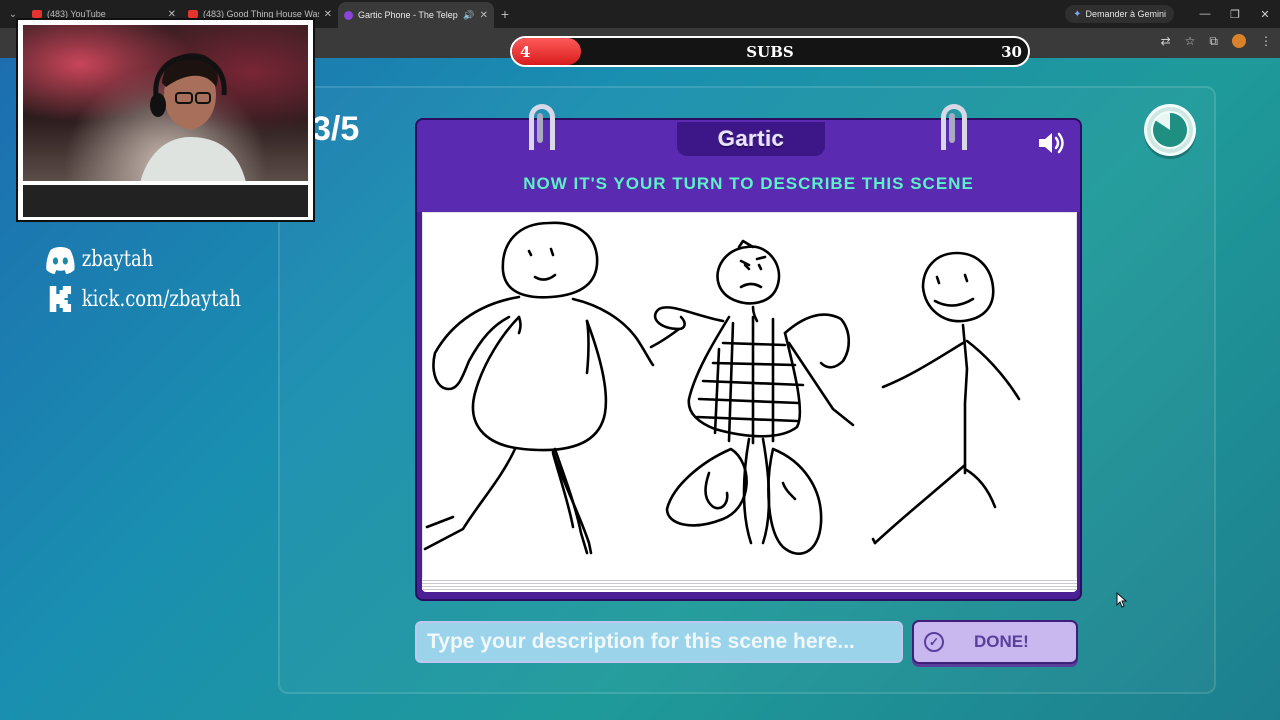 This screenshot has height=720, width=1280. I want to click on gartic-icon, so click(348, 15).